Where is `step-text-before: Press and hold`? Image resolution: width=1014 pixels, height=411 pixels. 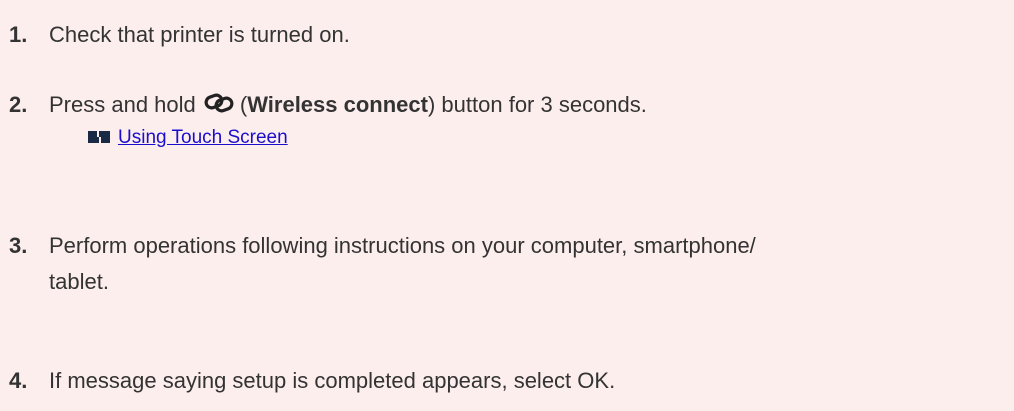
step-text-before: Press and hold is located at coordinates (122, 104).